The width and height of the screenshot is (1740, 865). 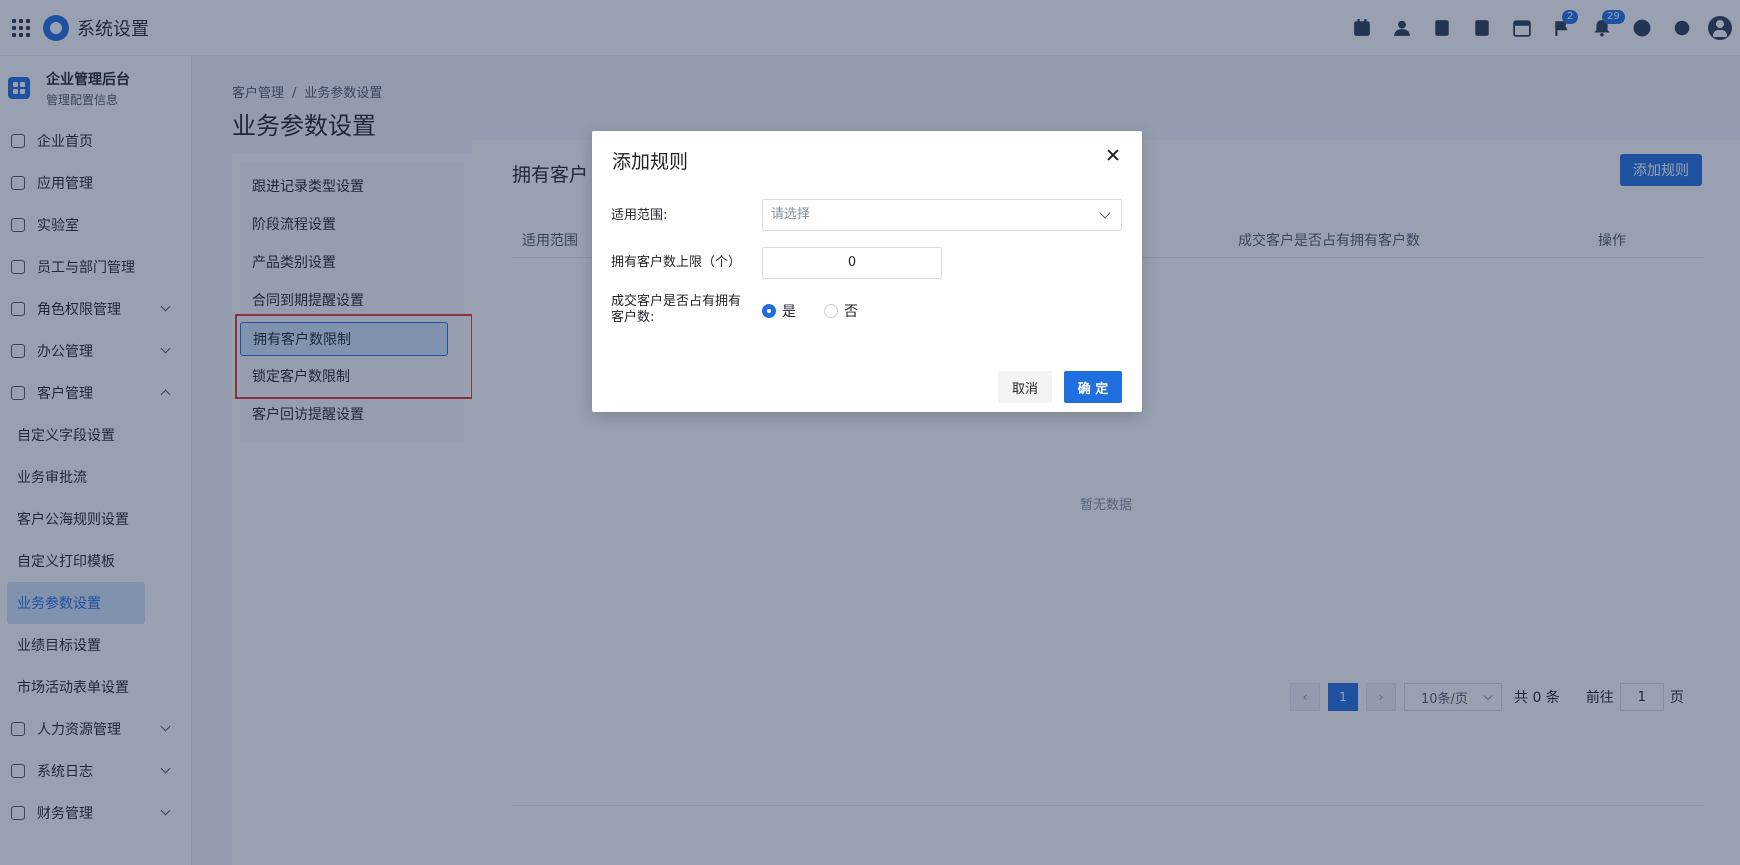 What do you see at coordinates (942, 215) in the screenshot?
I see `scope-select: 请选择` at bounding box center [942, 215].